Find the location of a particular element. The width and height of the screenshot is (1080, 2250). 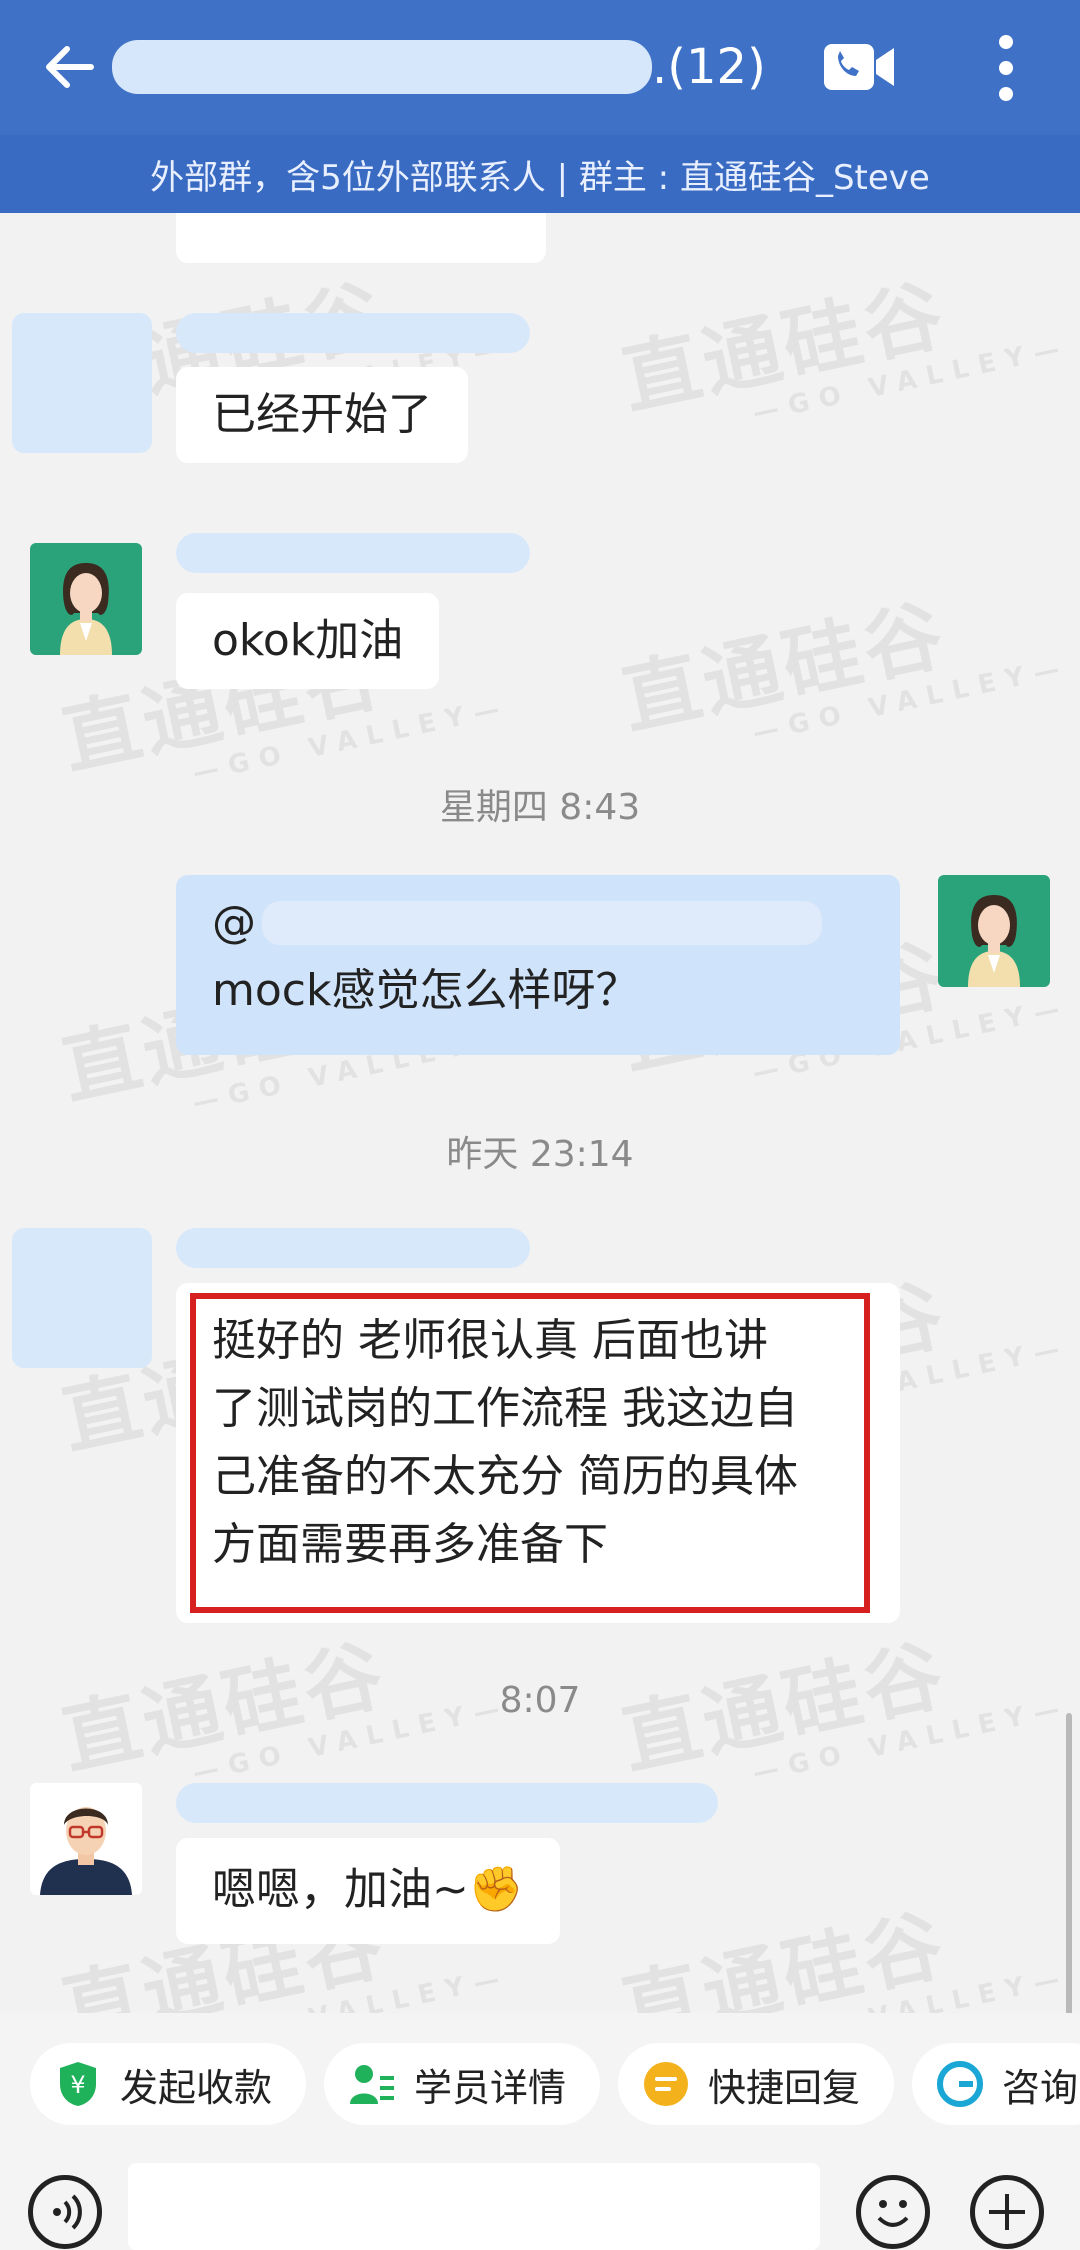

voice-icon is located at coordinates (67, 2212).